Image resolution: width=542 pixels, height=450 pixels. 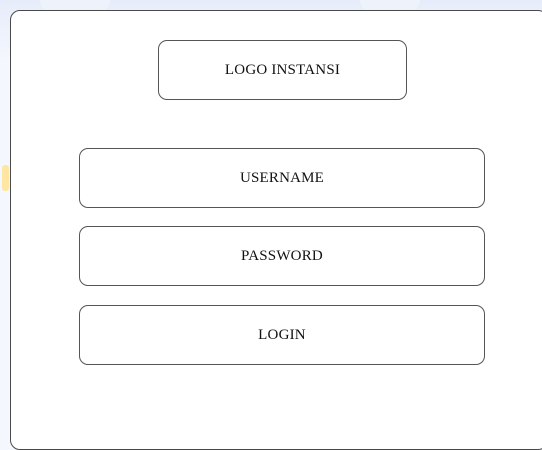 I want to click on password-label: PASSWORD, so click(x=282, y=255).